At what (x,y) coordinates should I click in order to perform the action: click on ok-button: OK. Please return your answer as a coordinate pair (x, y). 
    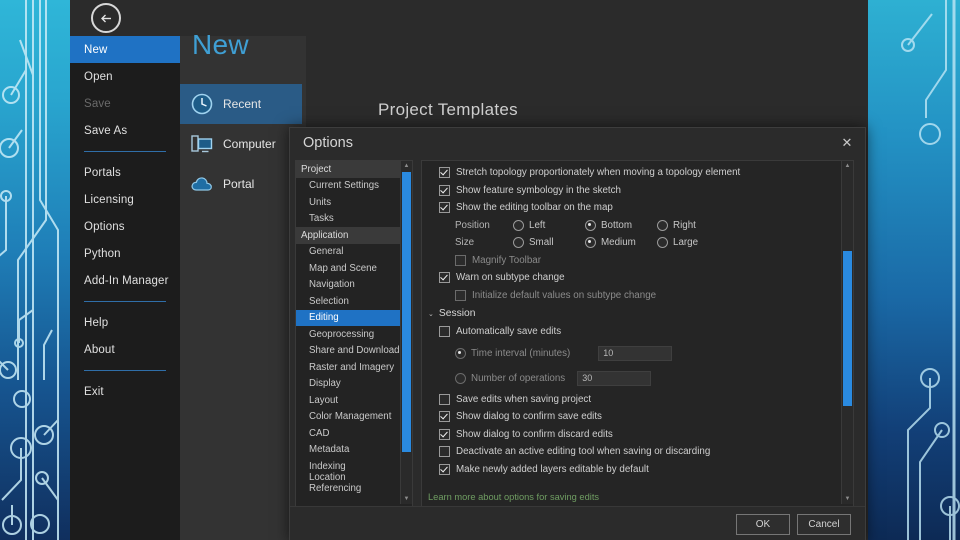
    Looking at the image, I should click on (763, 524).